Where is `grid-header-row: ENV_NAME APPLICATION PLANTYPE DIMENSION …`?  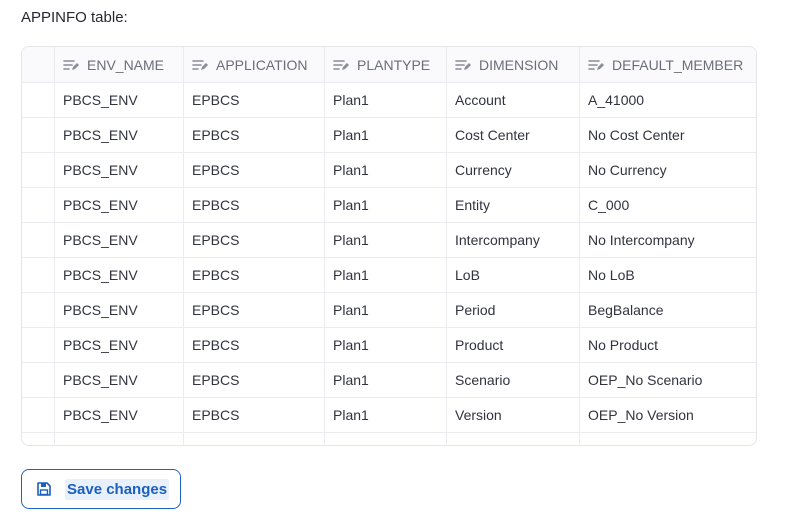 grid-header-row: ENV_NAME APPLICATION PLANTYPE DIMENSION … is located at coordinates (389, 65).